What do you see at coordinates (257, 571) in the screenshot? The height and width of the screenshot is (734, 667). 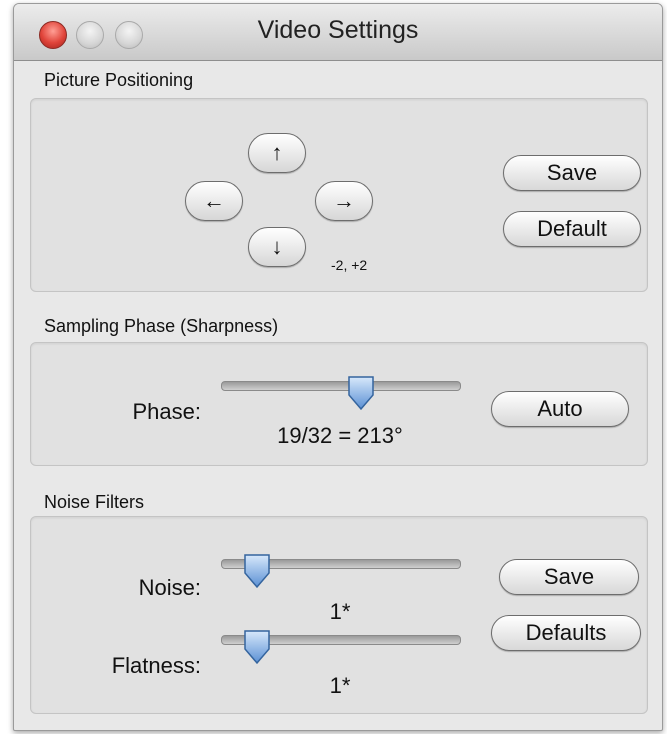 I see `noise-slider-thumb` at bounding box center [257, 571].